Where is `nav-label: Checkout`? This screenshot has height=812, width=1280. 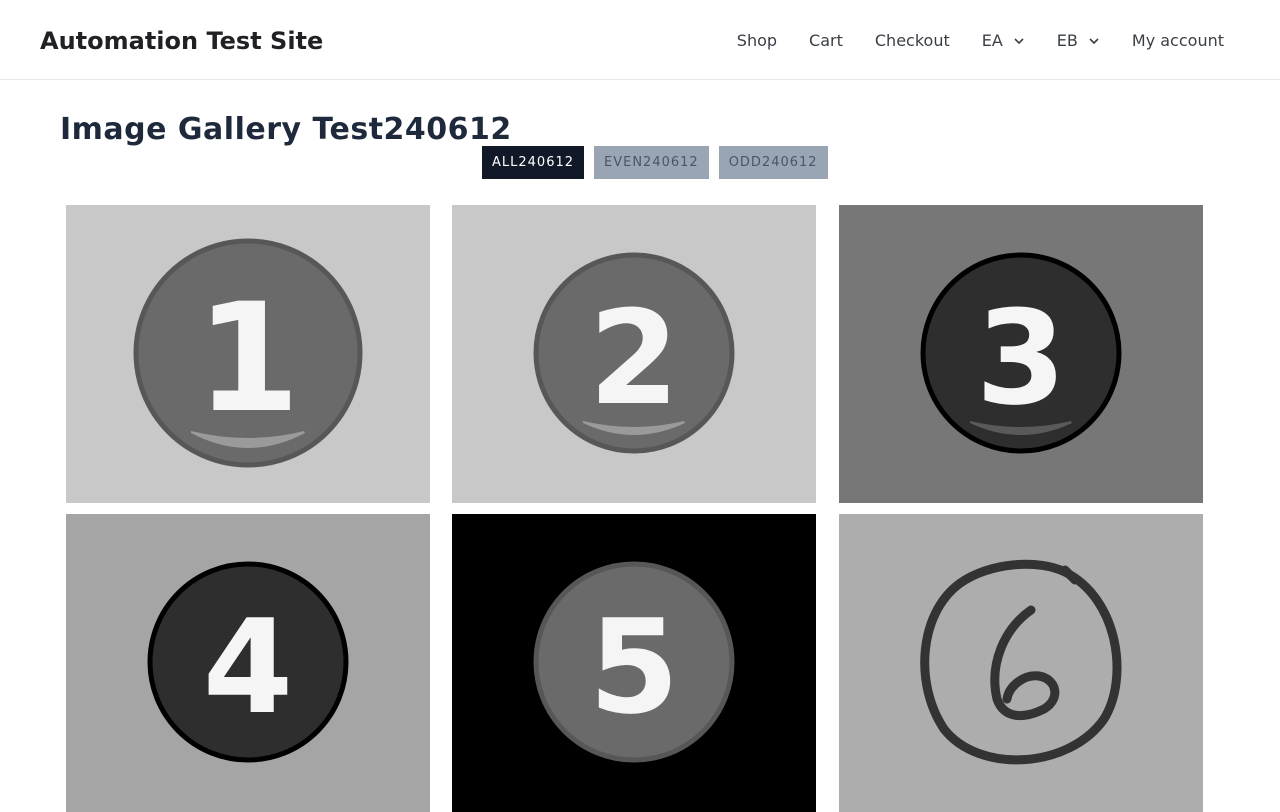
nav-label: Checkout is located at coordinates (912, 40).